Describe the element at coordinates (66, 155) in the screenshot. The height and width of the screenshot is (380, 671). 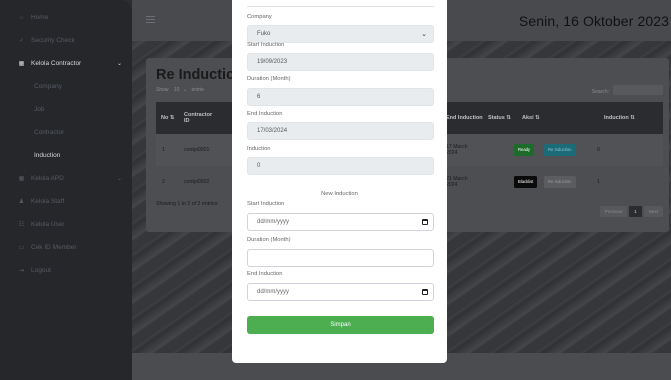
I see `sidebar-item-induction: Induction` at that location.